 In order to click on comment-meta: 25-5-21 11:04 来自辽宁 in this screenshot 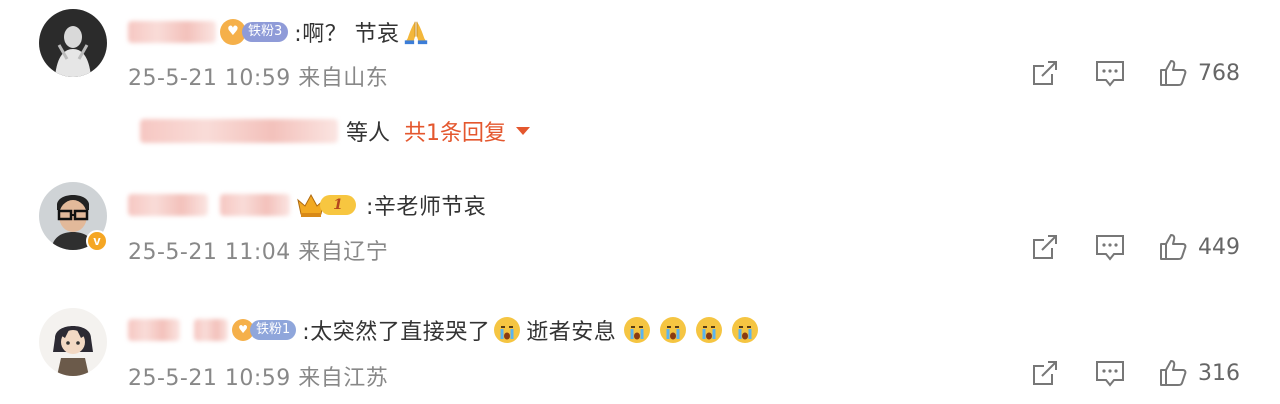, I will do `click(258, 250)`.